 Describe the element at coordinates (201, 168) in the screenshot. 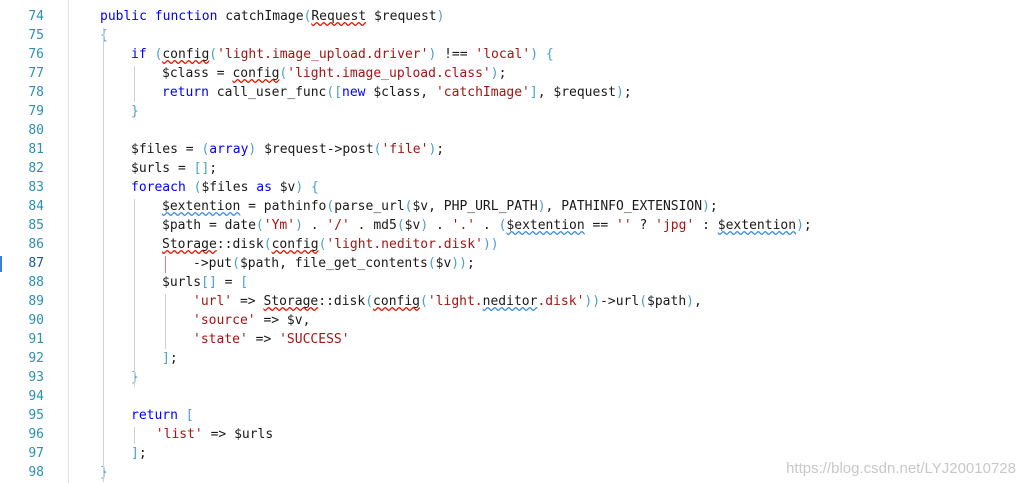

I see `code-token: []` at that location.